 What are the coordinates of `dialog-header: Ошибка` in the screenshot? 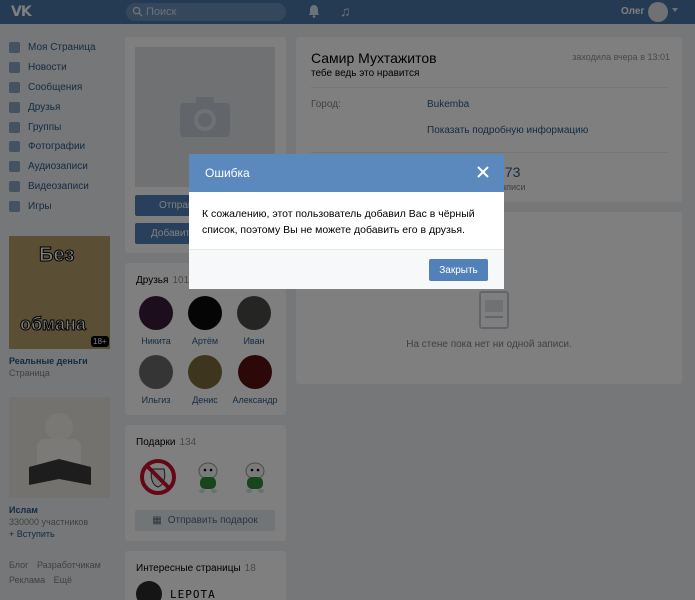 It's located at (346, 173).